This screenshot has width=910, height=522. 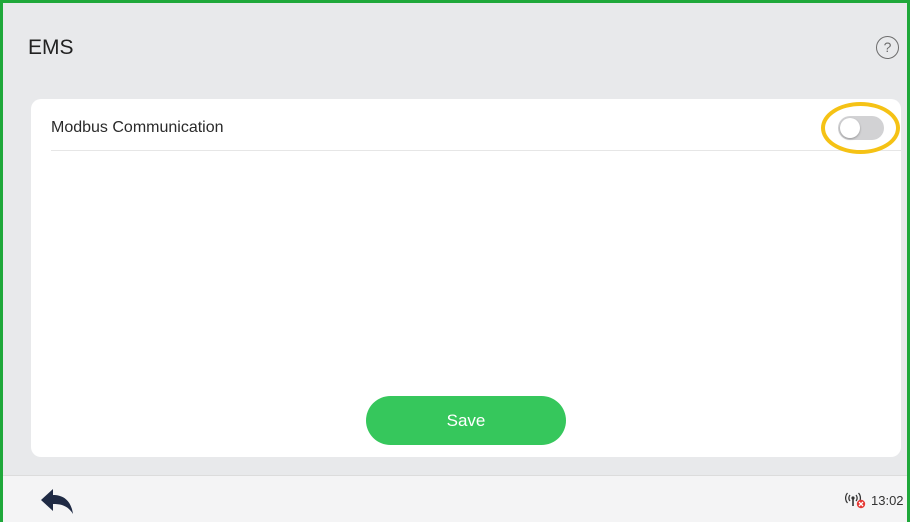 I want to click on bottom-bar: 13:02, so click(x=455, y=498).